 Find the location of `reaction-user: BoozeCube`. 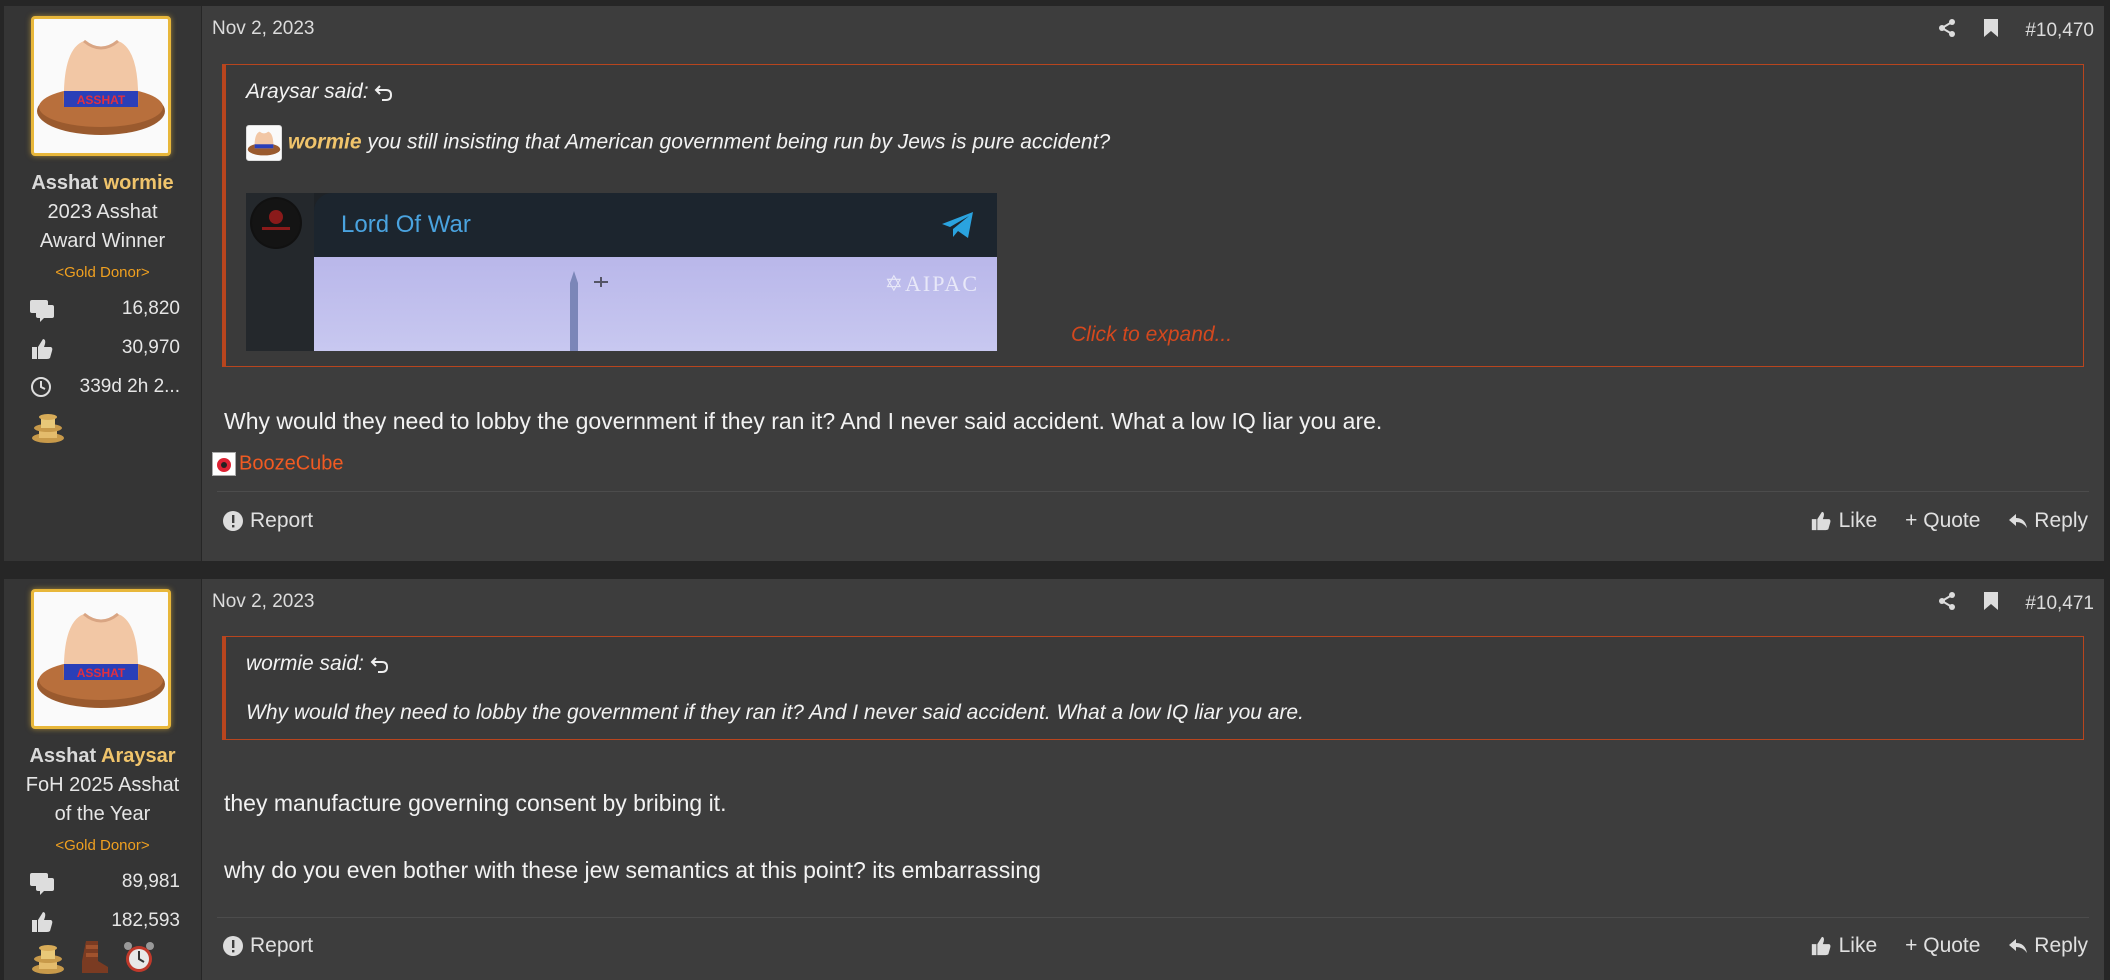

reaction-user: BoozeCube is located at coordinates (291, 463).